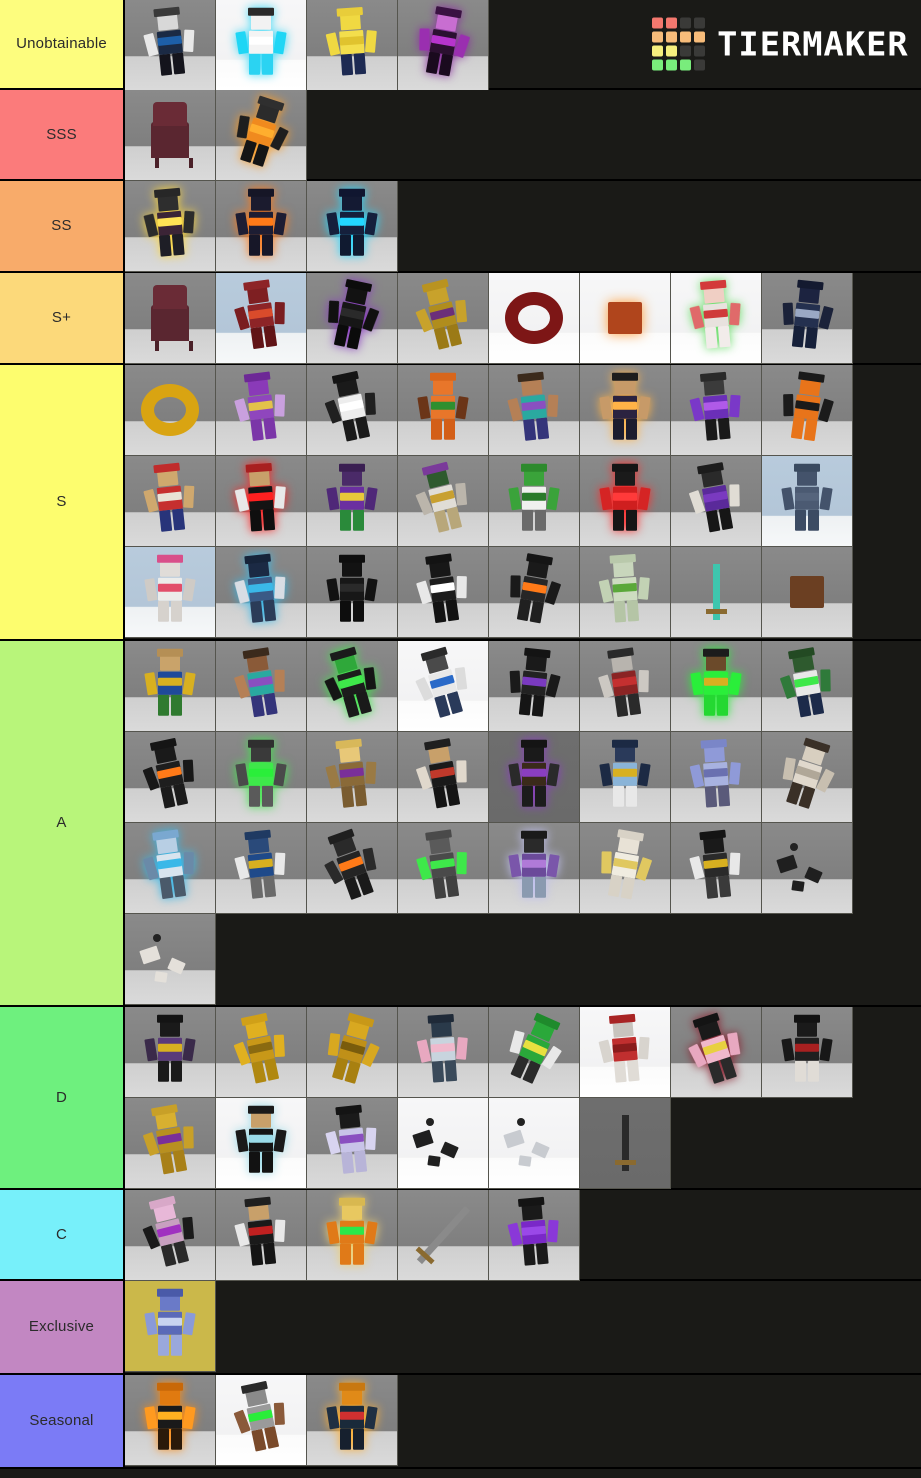  What do you see at coordinates (170, 1143) in the screenshot?
I see `tier-item-gold-armor-small` at bounding box center [170, 1143].